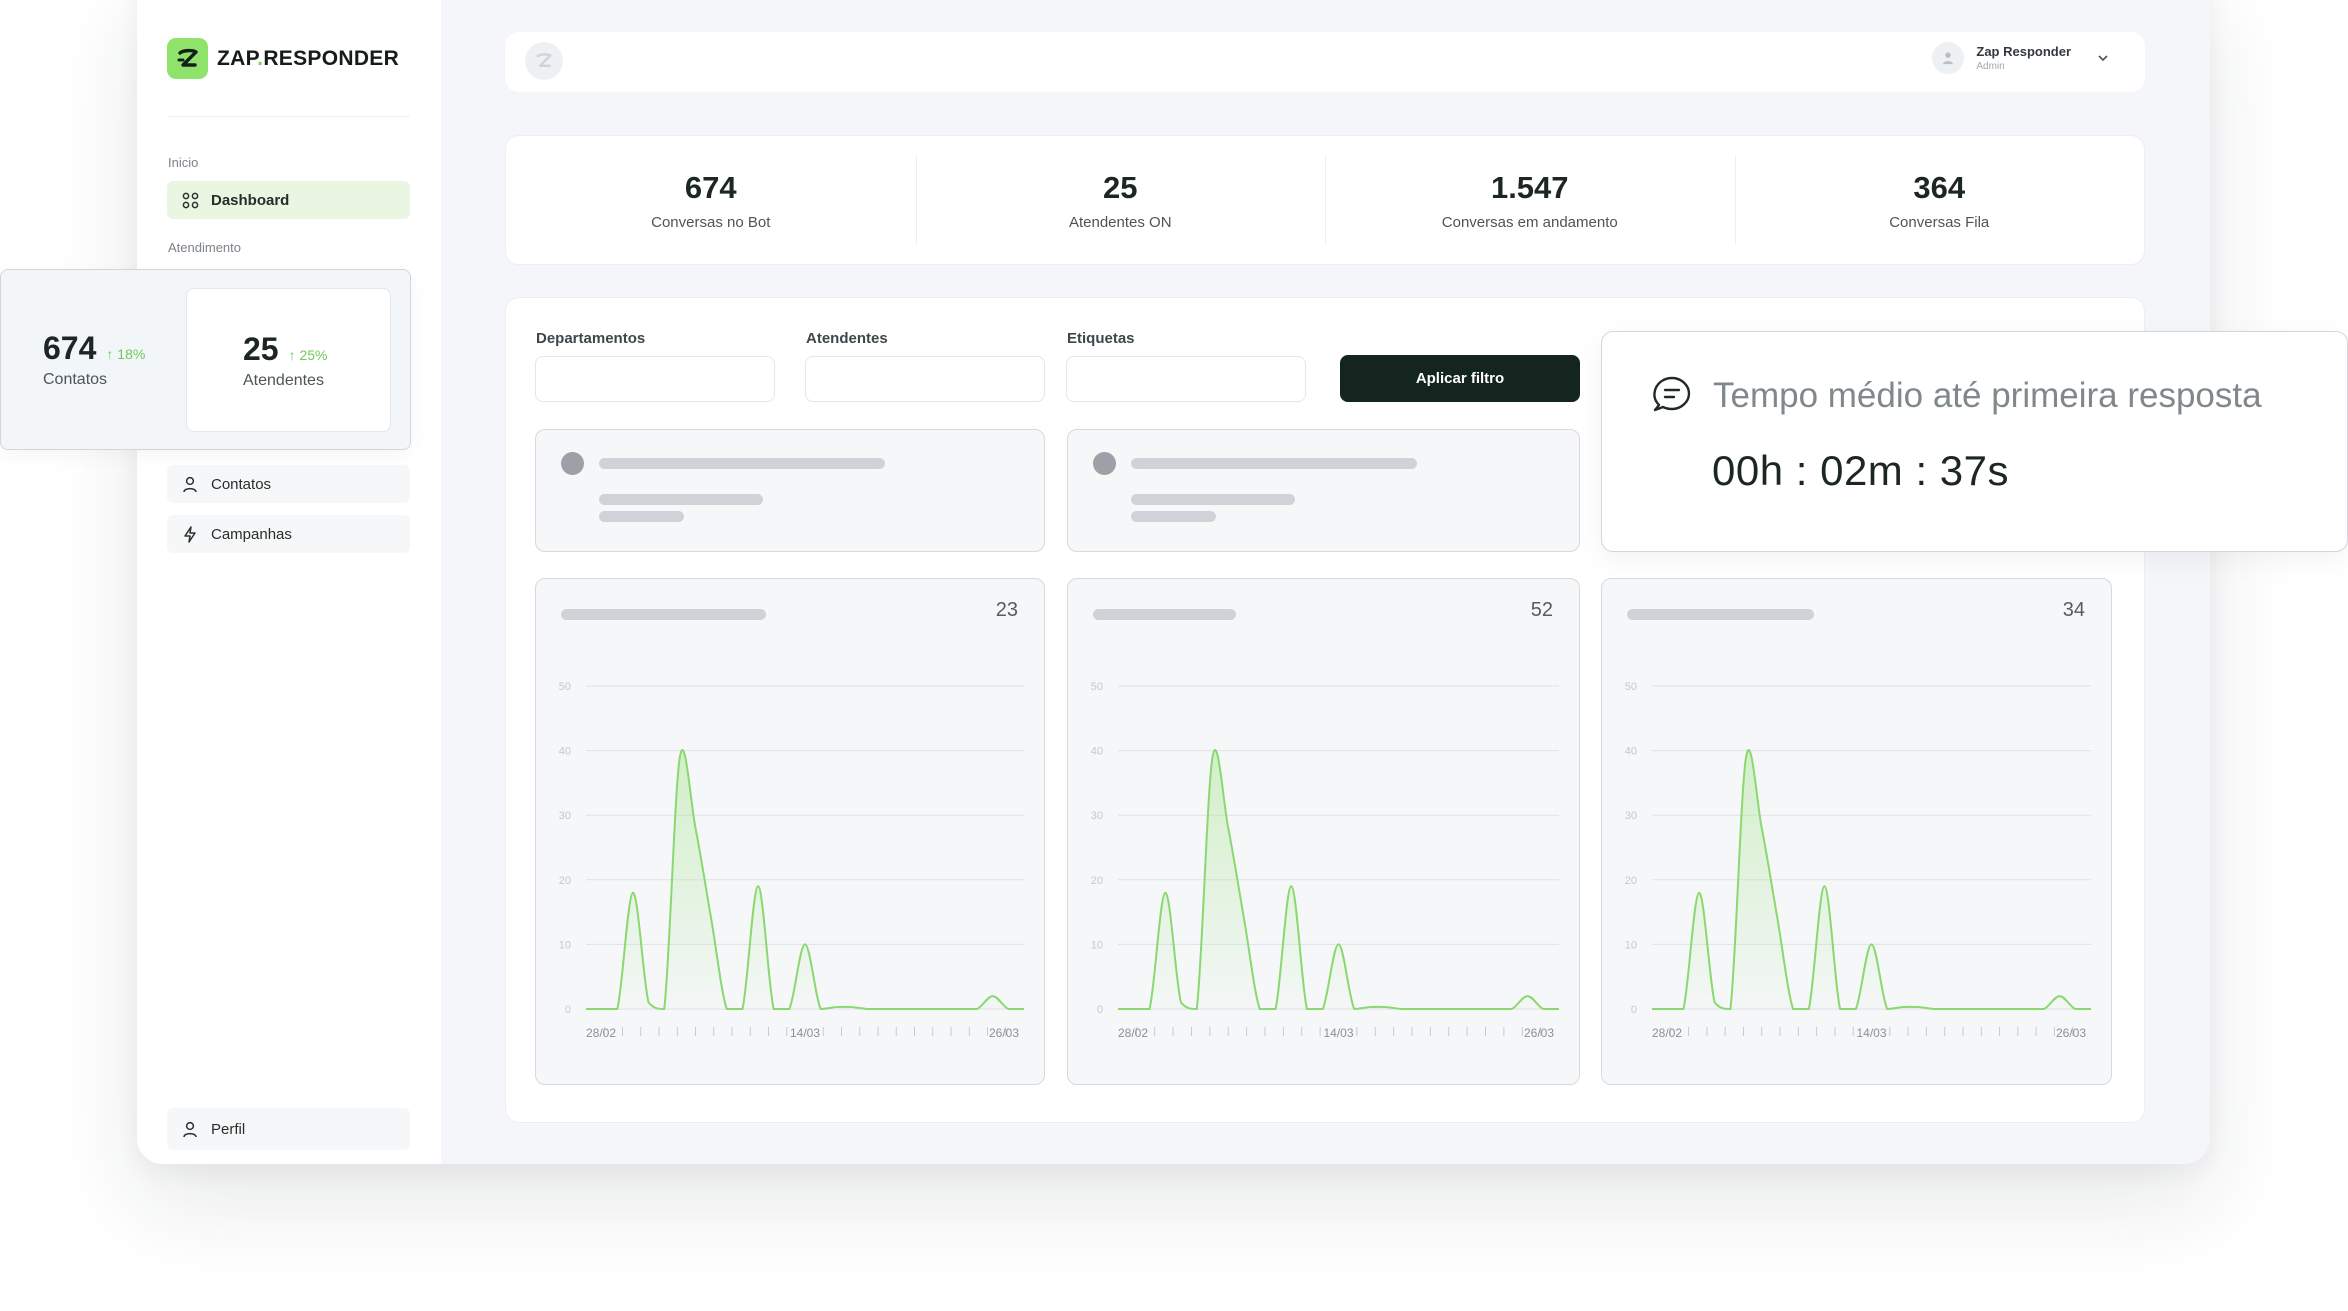 This screenshot has width=2348, height=1311. What do you see at coordinates (1948, 58) in the screenshot?
I see `avatar` at bounding box center [1948, 58].